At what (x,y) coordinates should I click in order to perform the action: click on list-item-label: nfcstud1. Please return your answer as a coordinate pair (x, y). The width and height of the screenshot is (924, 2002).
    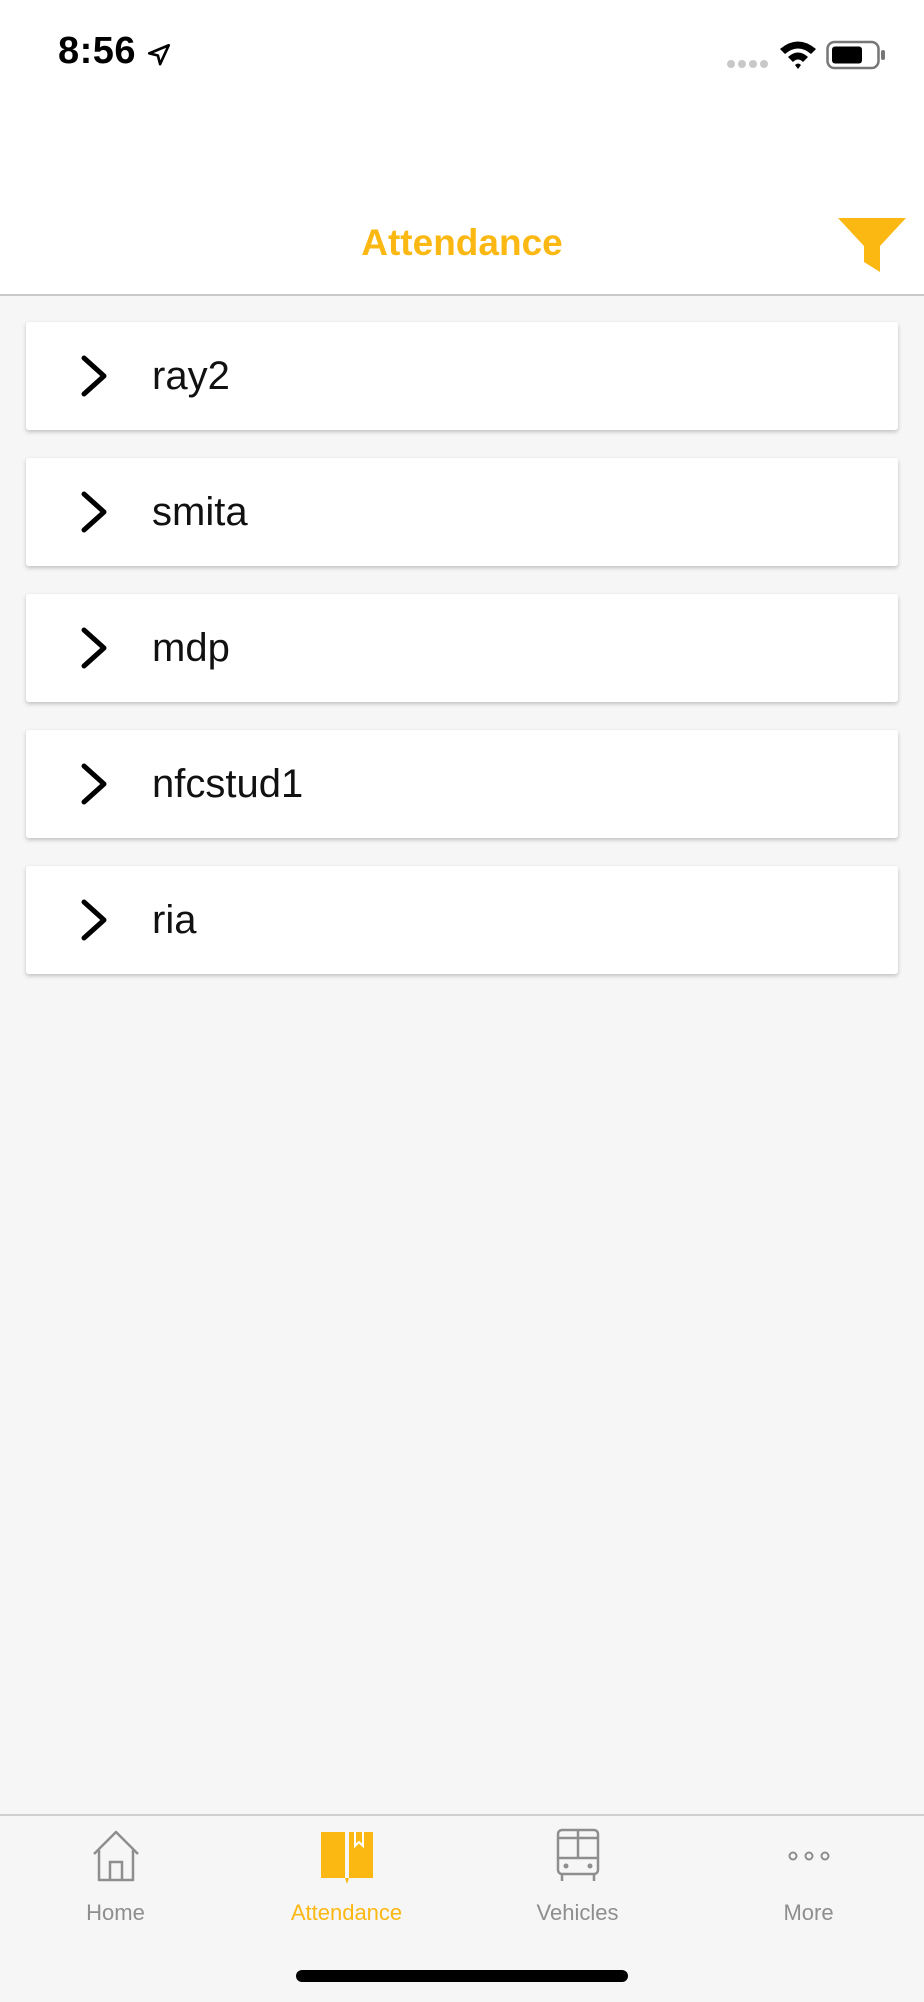
    Looking at the image, I should click on (228, 784).